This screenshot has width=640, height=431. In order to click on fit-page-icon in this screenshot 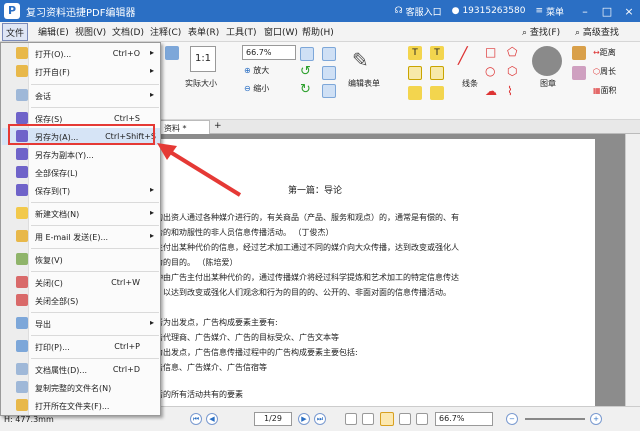, I will do `click(307, 54)`.